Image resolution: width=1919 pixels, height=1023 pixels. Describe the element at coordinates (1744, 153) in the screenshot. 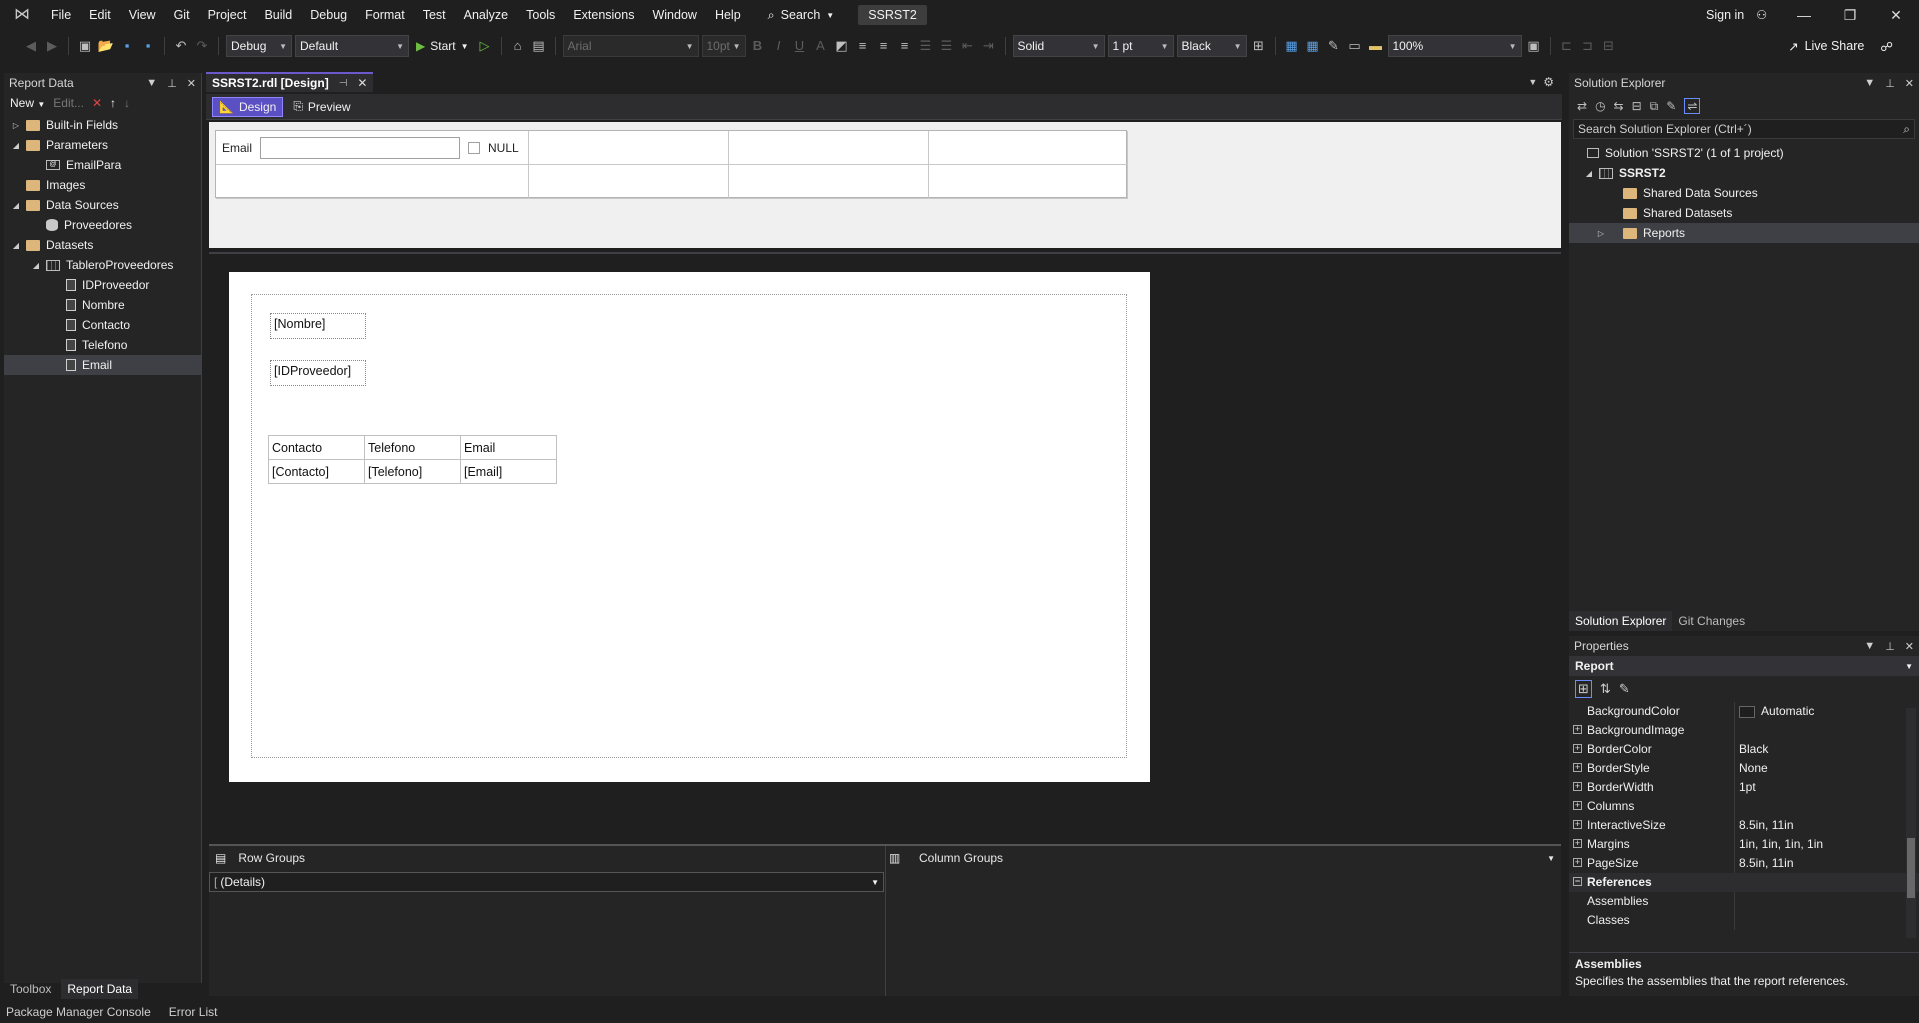

I see `tree-item-solution: Solution 'SSRST2' (1 of 1 project)` at that location.